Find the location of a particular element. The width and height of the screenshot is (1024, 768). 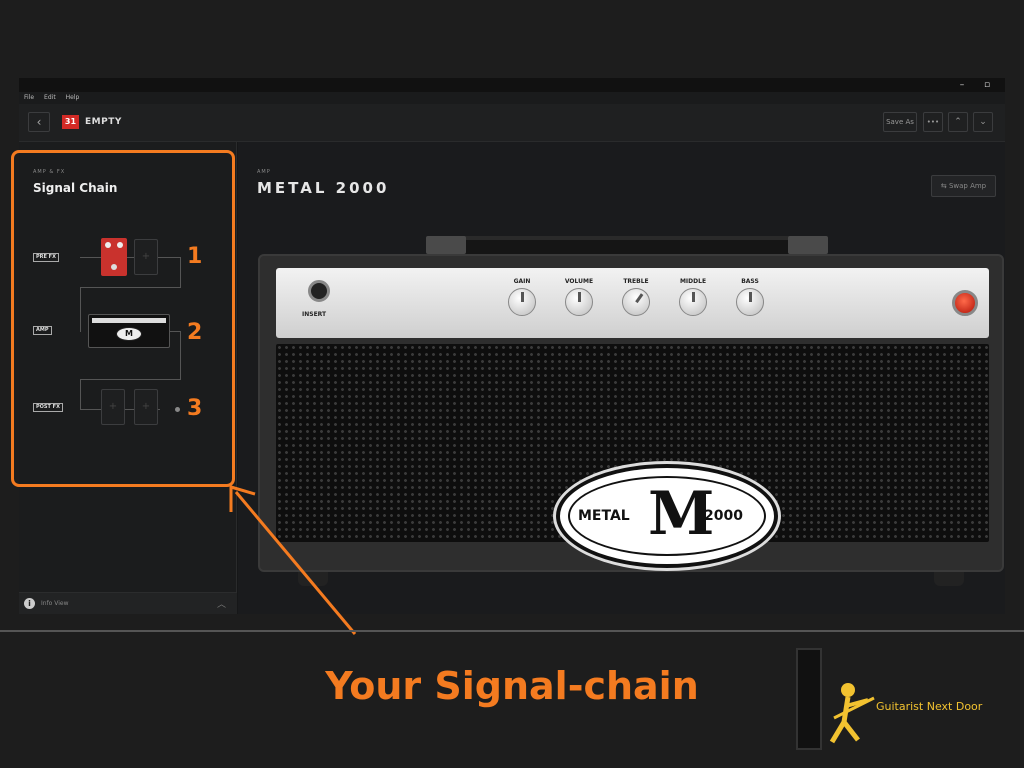

brand-logo: Guitarist Next Door is located at coordinates (901, 699).